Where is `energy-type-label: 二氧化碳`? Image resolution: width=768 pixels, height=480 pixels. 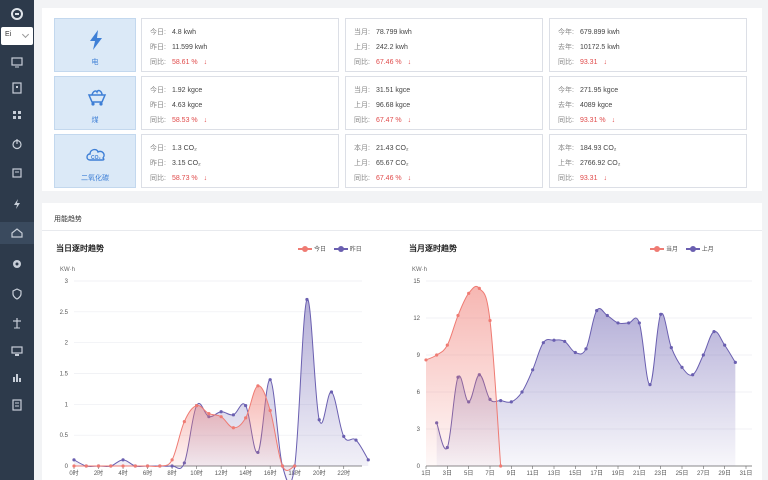 energy-type-label: 二氧化碳 is located at coordinates (95, 178).